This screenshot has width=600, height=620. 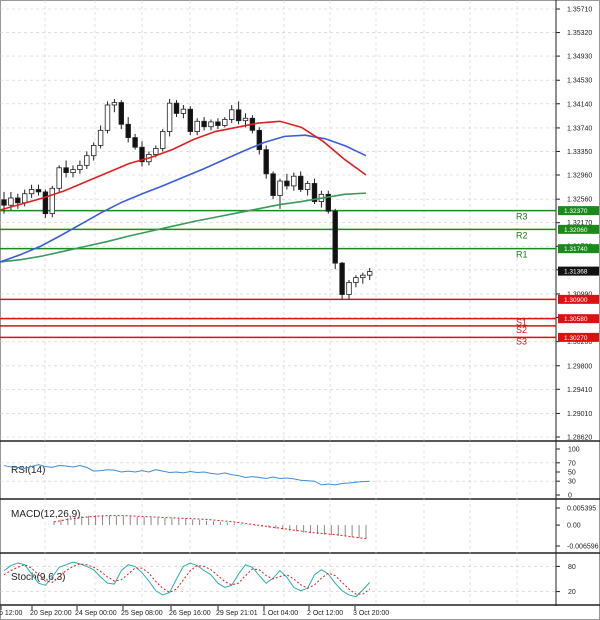 What do you see at coordinates (579, 390) in the screenshot?
I see `price-tick-label: 1.29410` at bounding box center [579, 390].